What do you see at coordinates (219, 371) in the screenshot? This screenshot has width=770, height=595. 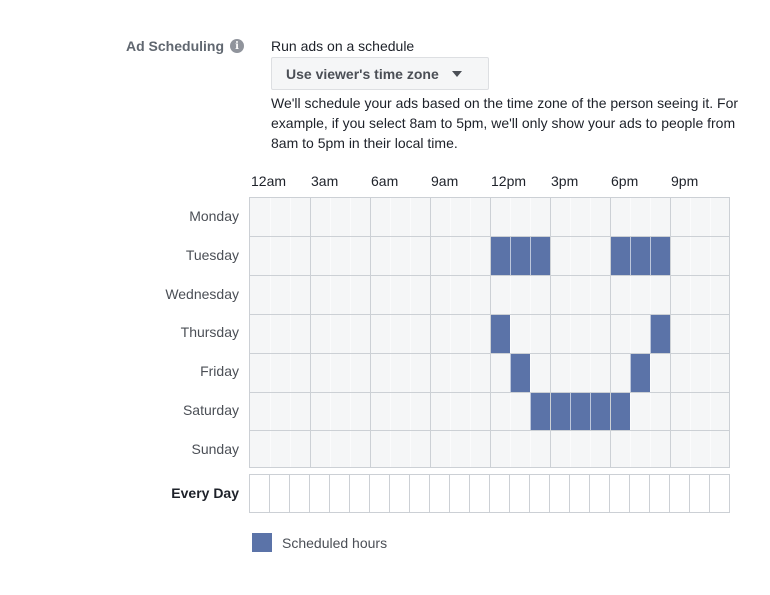 I see `day-label: Friday` at bounding box center [219, 371].